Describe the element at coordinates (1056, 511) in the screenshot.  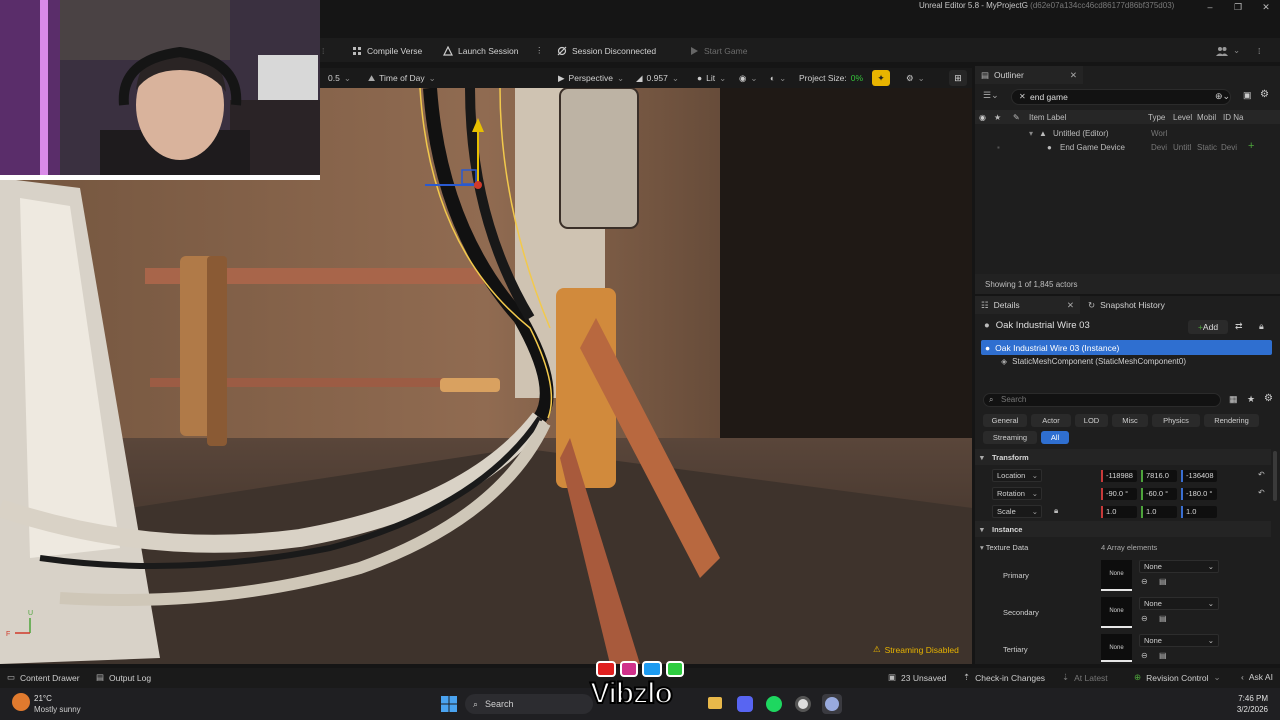
I see `lock-scale-icon: 🔒︎` at that location.